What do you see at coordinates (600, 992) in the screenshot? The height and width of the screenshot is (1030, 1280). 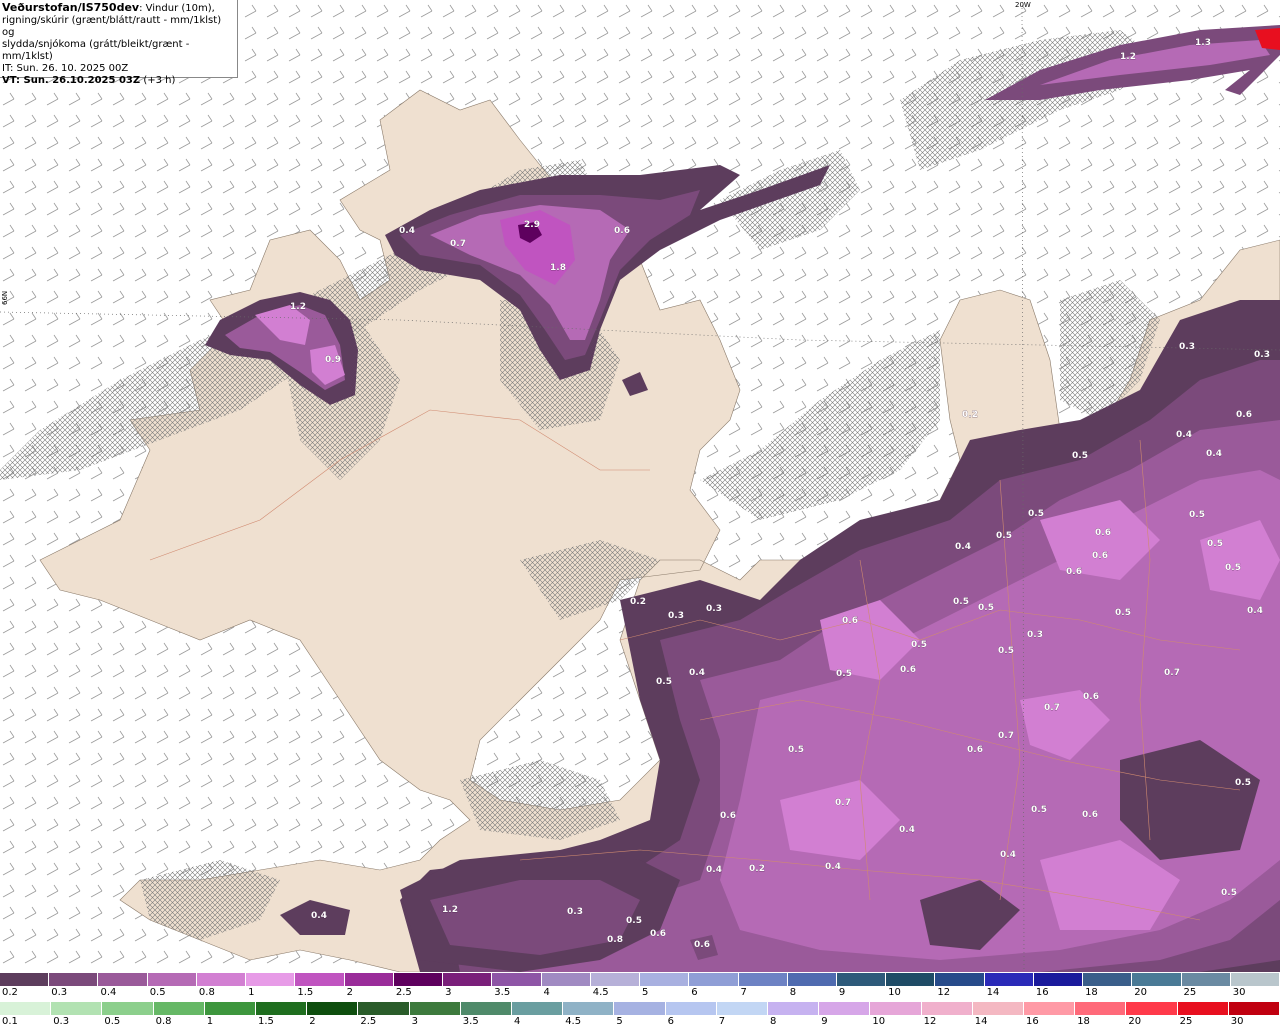 I see `legend-tick-label: 4.5` at bounding box center [600, 992].